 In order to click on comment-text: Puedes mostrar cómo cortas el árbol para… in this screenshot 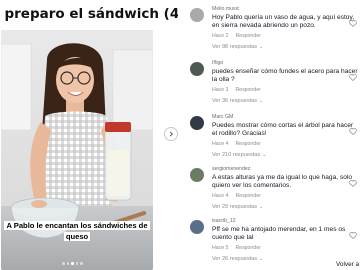, I will do `click(283, 130)`.